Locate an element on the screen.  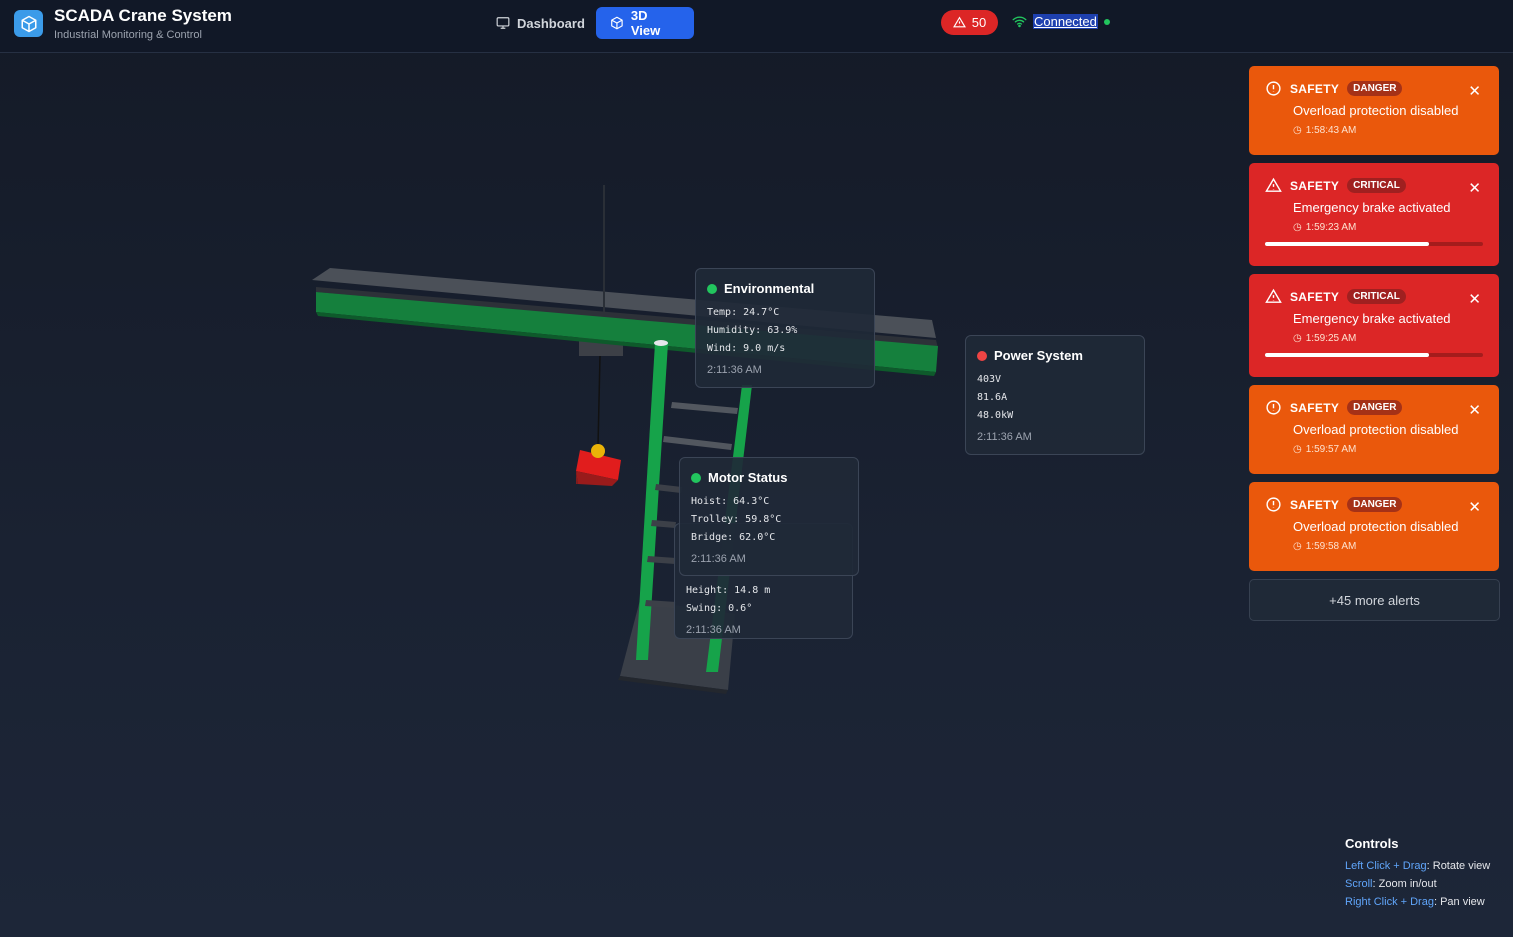
connection-status: Connected is located at coordinates (1061, 21).